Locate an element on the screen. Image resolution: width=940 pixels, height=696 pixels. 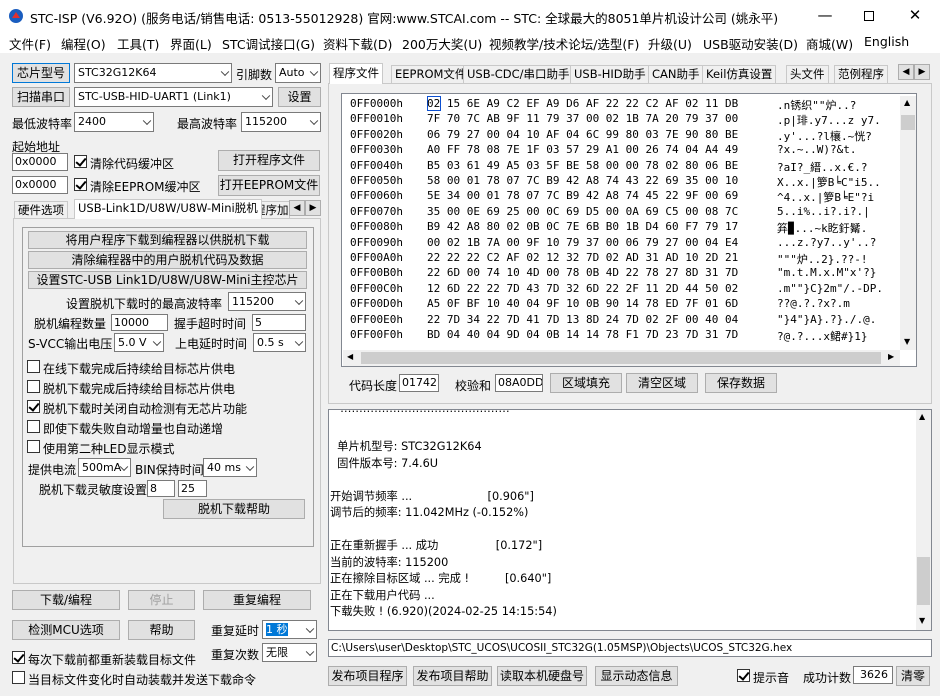
tab-usb-hid: USB-HID助手 is located at coordinates (610, 74).